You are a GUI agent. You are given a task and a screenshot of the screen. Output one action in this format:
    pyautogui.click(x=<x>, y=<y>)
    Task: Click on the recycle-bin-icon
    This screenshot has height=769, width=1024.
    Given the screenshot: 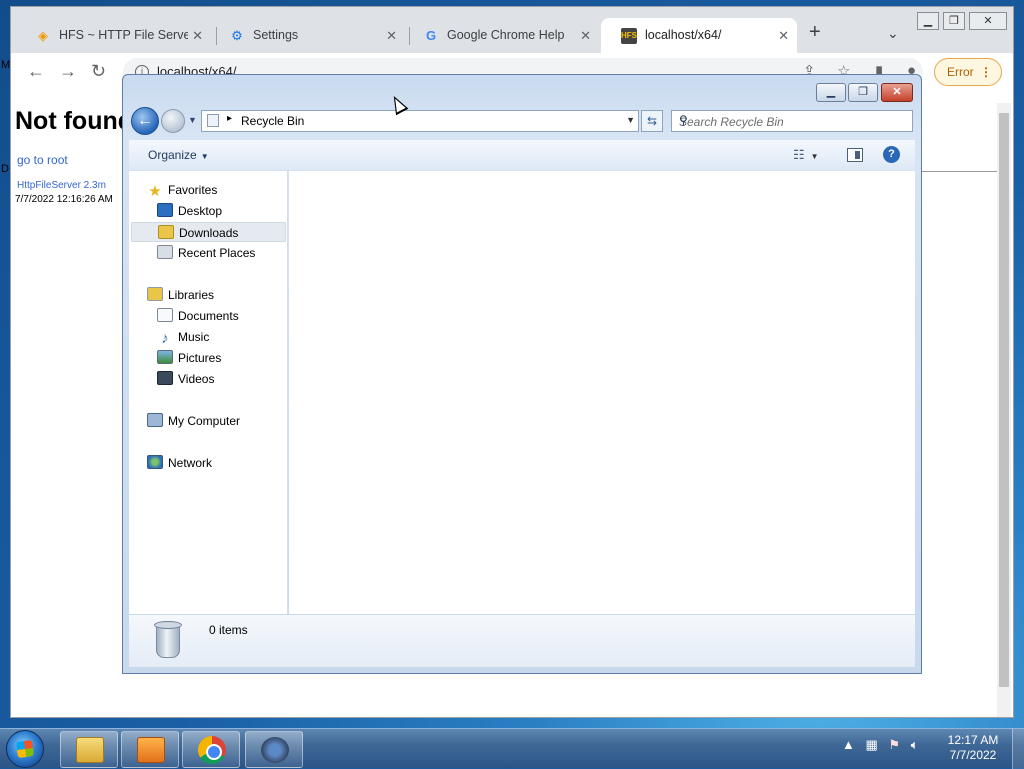 What is the action you would take?
    pyautogui.click(x=168, y=640)
    